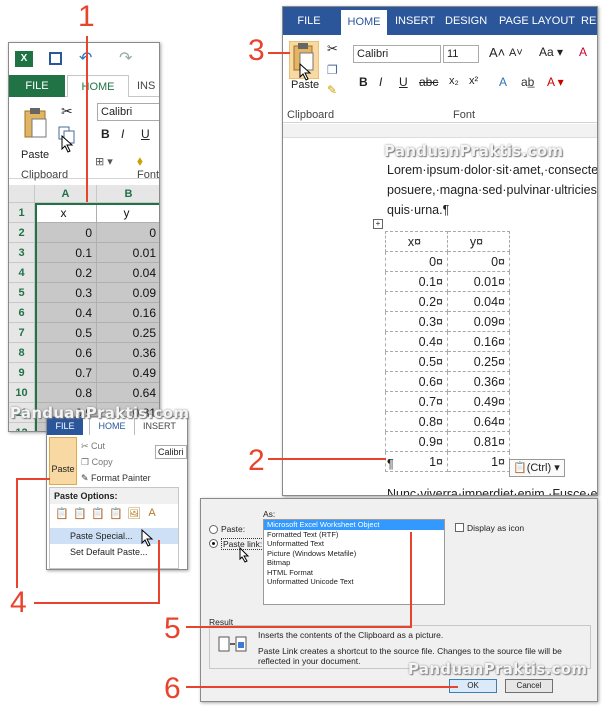 The width and height of the screenshot is (603, 709). What do you see at coordinates (354, 535) in the screenshot?
I see `paste-as-option: Formatted Text (RTF)` at bounding box center [354, 535].